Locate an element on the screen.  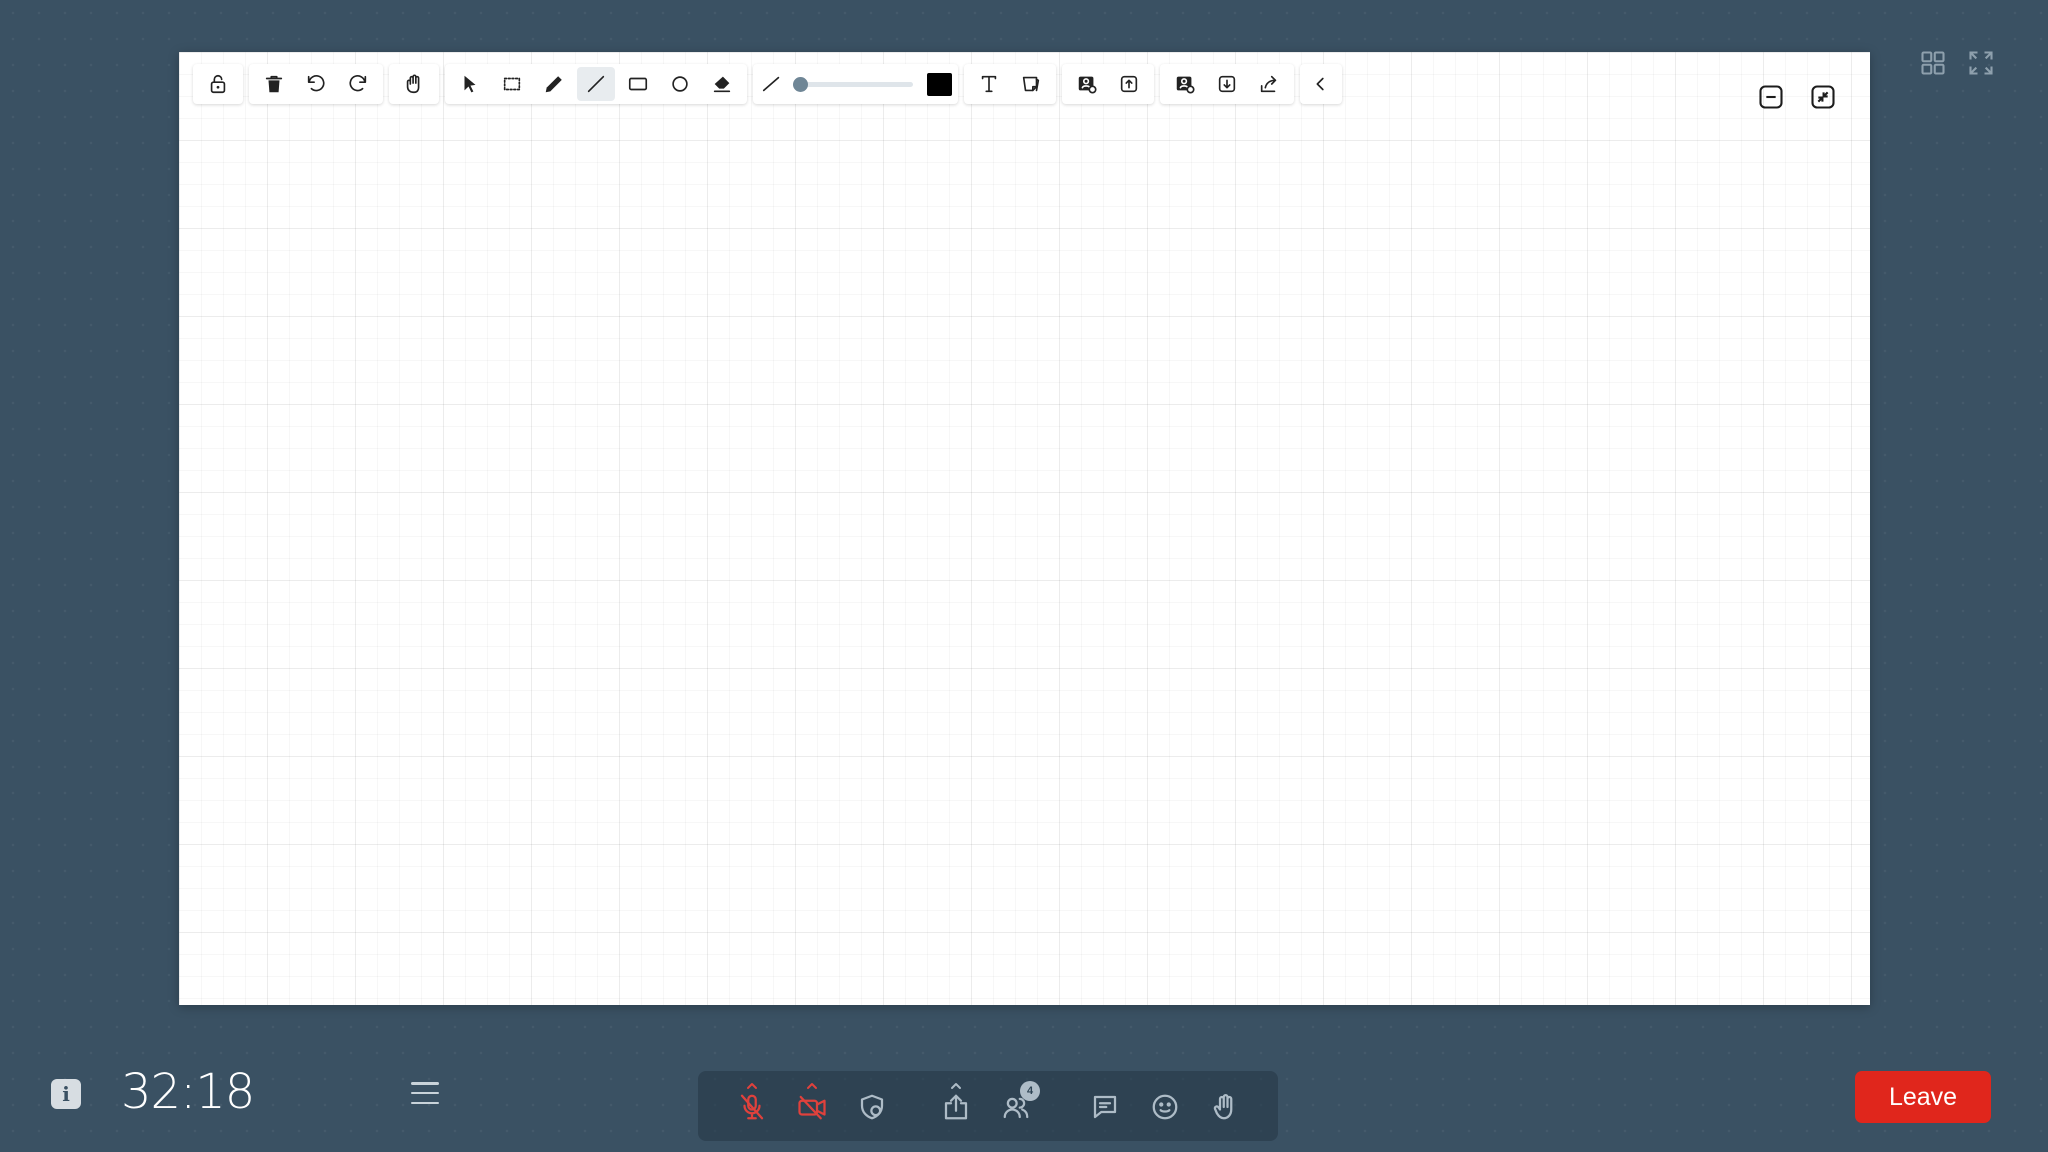
menu-icon is located at coordinates (425, 1083).